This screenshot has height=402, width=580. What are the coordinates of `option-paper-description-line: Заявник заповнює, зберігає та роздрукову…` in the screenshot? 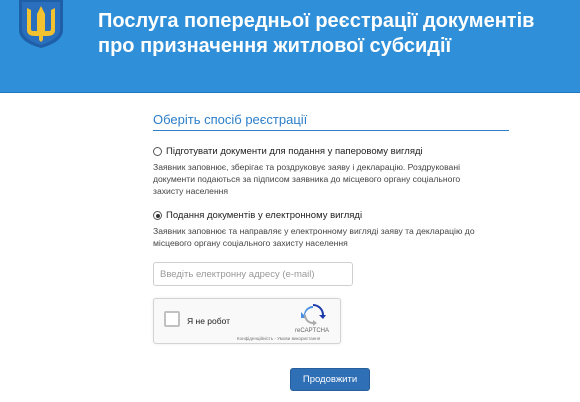 It's located at (306, 167).